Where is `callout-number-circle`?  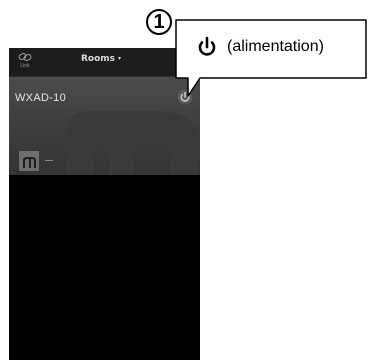
callout-number-circle is located at coordinates (159, 22).